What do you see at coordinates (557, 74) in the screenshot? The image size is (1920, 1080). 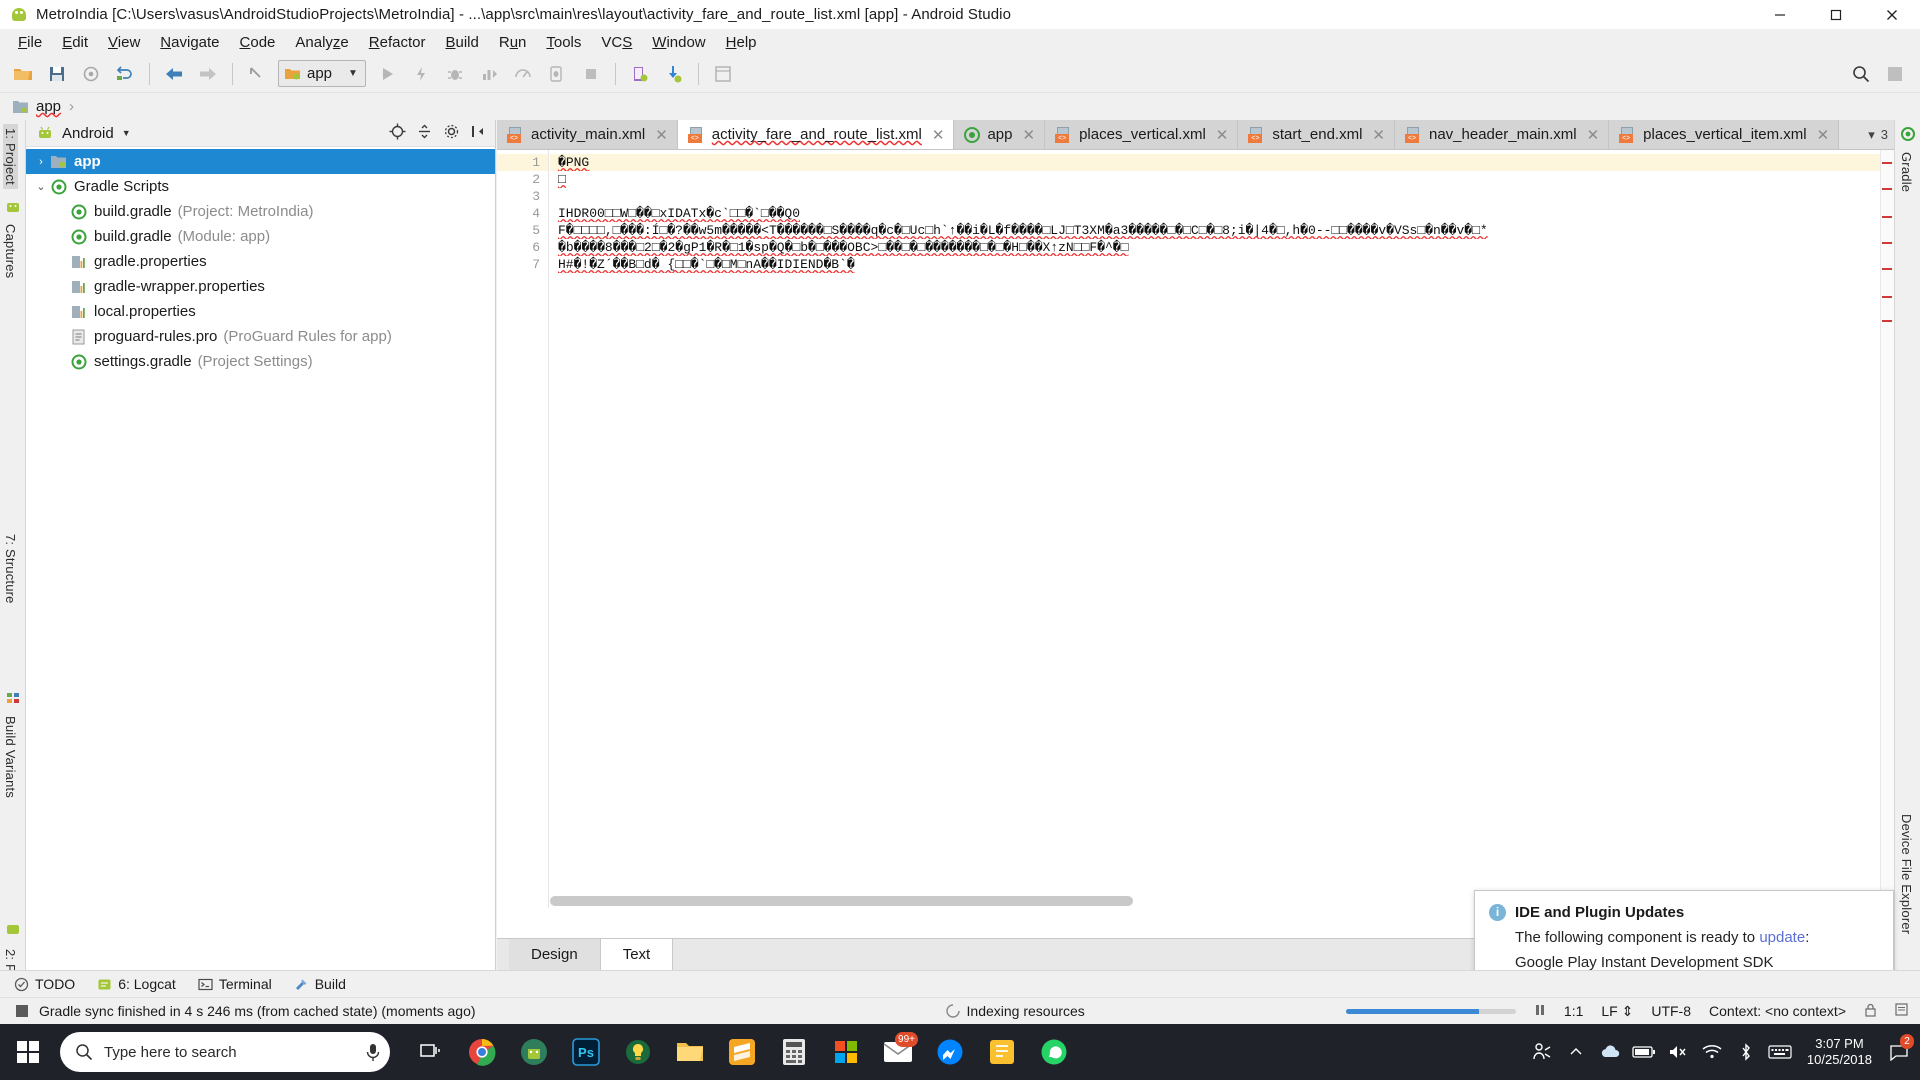 I see `attach-debugger-icon` at bounding box center [557, 74].